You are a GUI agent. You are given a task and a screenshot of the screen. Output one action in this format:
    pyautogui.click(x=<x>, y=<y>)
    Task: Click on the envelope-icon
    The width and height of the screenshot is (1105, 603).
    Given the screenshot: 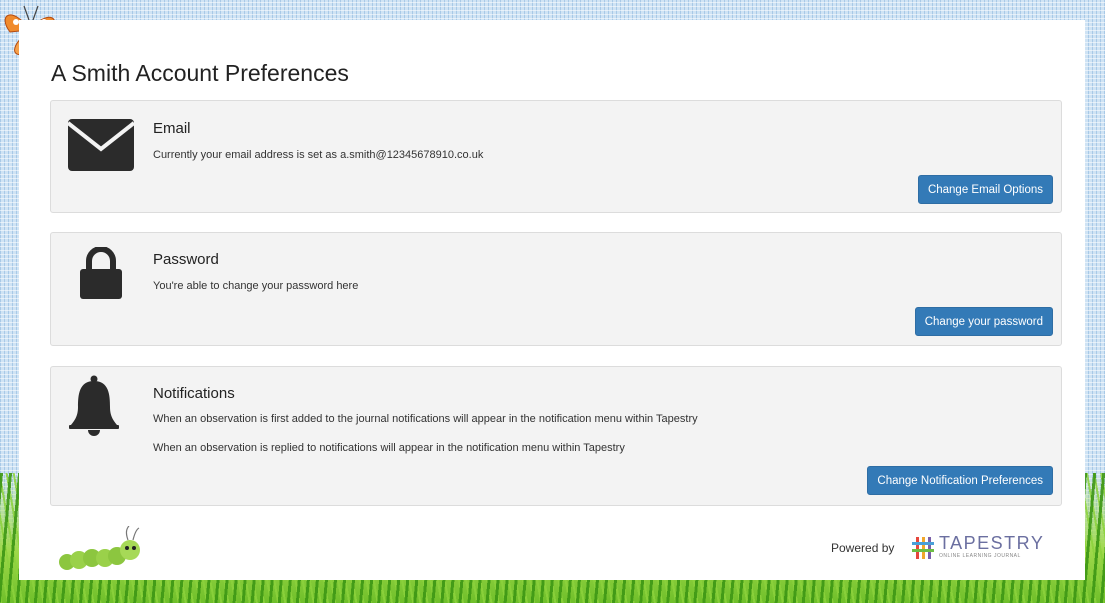 What is the action you would take?
    pyautogui.click(x=101, y=145)
    